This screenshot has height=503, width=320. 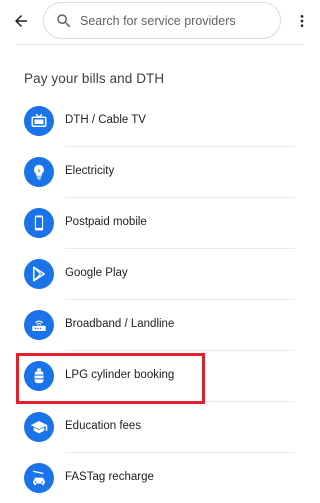 I want to click on search-icon, so click(x=64, y=21).